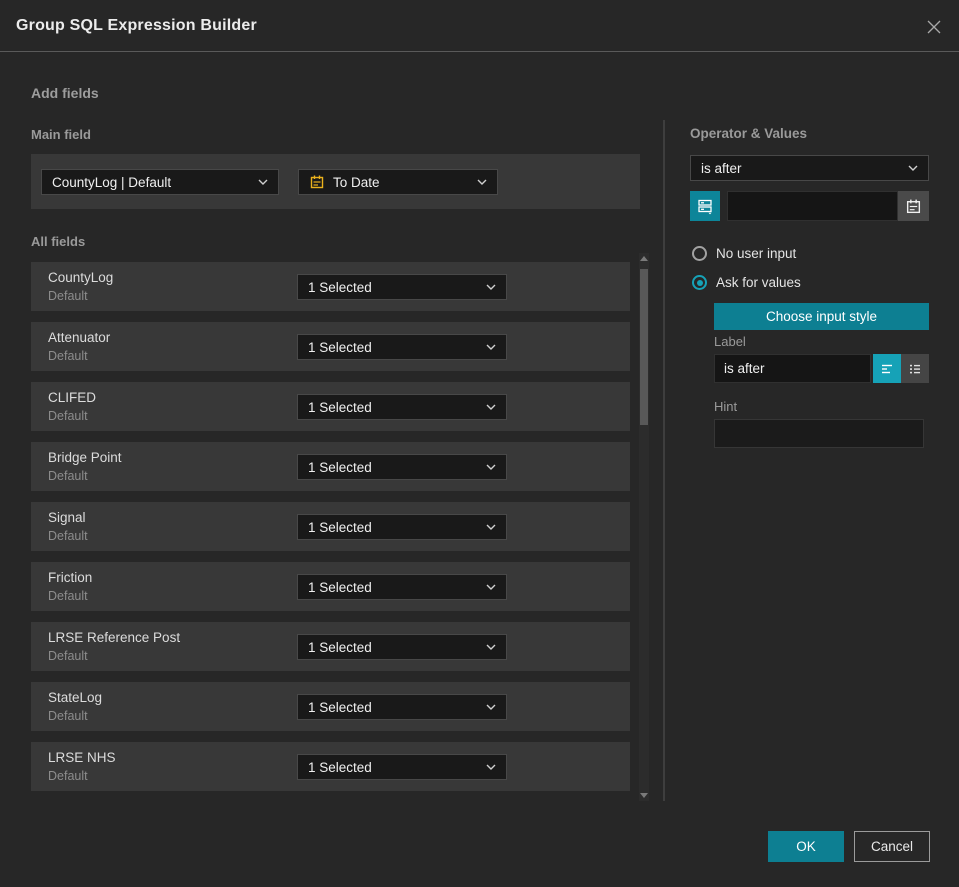  I want to click on field-row-bridge-point: Bridge Point Default 1 Selected, so click(330, 466).